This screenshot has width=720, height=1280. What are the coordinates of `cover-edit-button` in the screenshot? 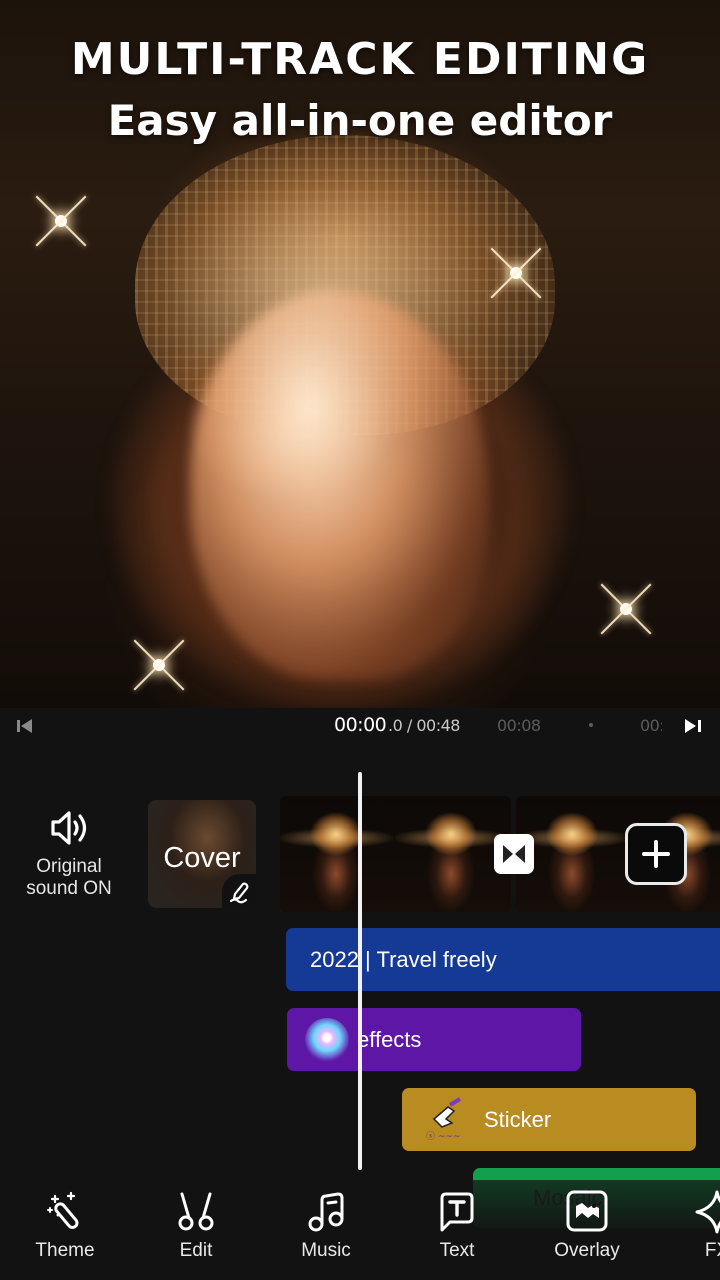 It's located at (239, 891).